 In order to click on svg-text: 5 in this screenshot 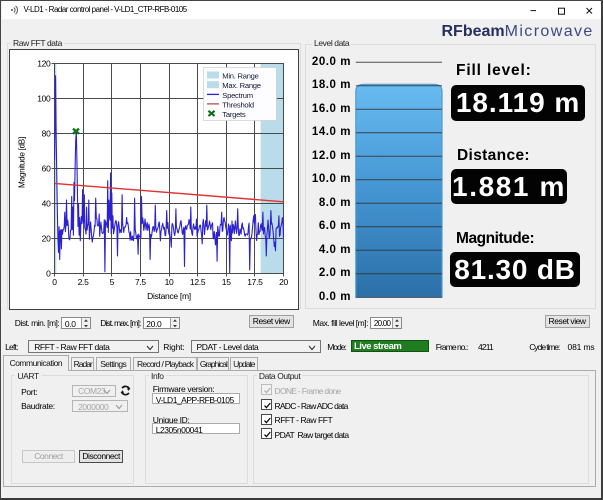, I will do `click(111, 282)`.